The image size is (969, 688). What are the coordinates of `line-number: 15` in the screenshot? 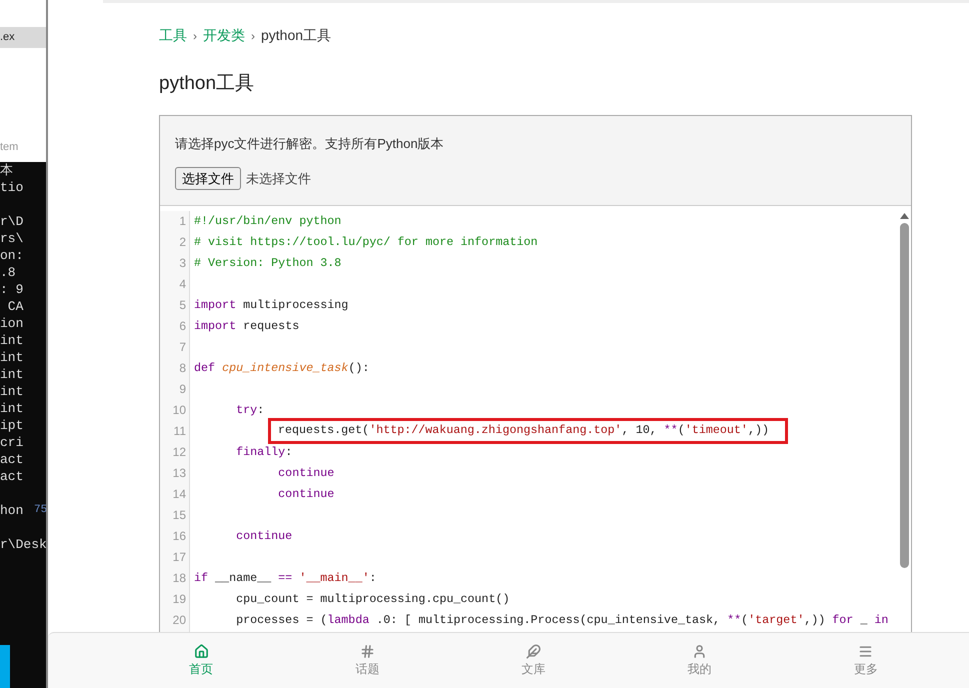 It's located at (179, 515).